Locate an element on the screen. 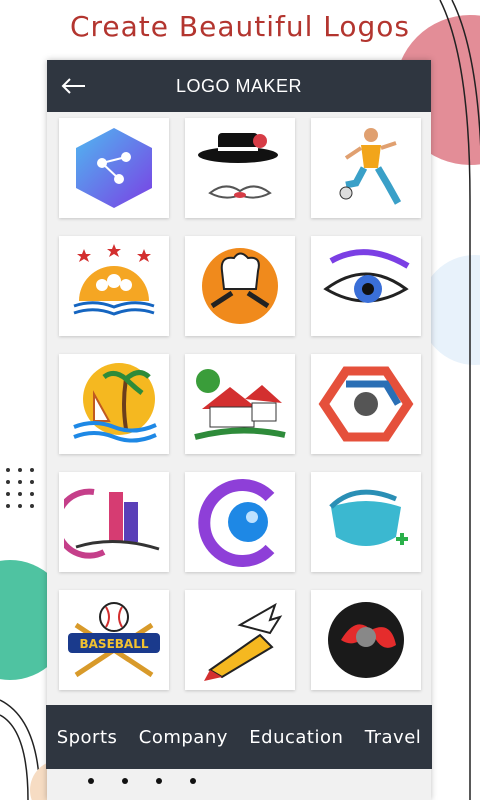 The width and height of the screenshot is (480, 800). letter-c-sphere-logo is located at coordinates (240, 522).